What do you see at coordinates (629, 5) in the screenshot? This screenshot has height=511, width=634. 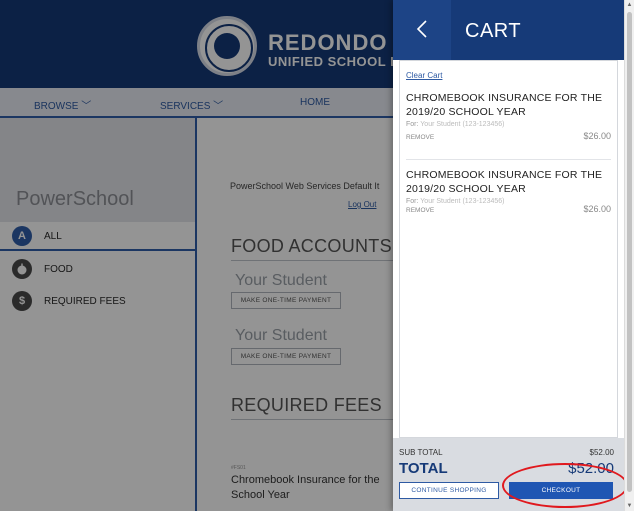 I see `scroll-up-icon: ▲` at bounding box center [629, 5].